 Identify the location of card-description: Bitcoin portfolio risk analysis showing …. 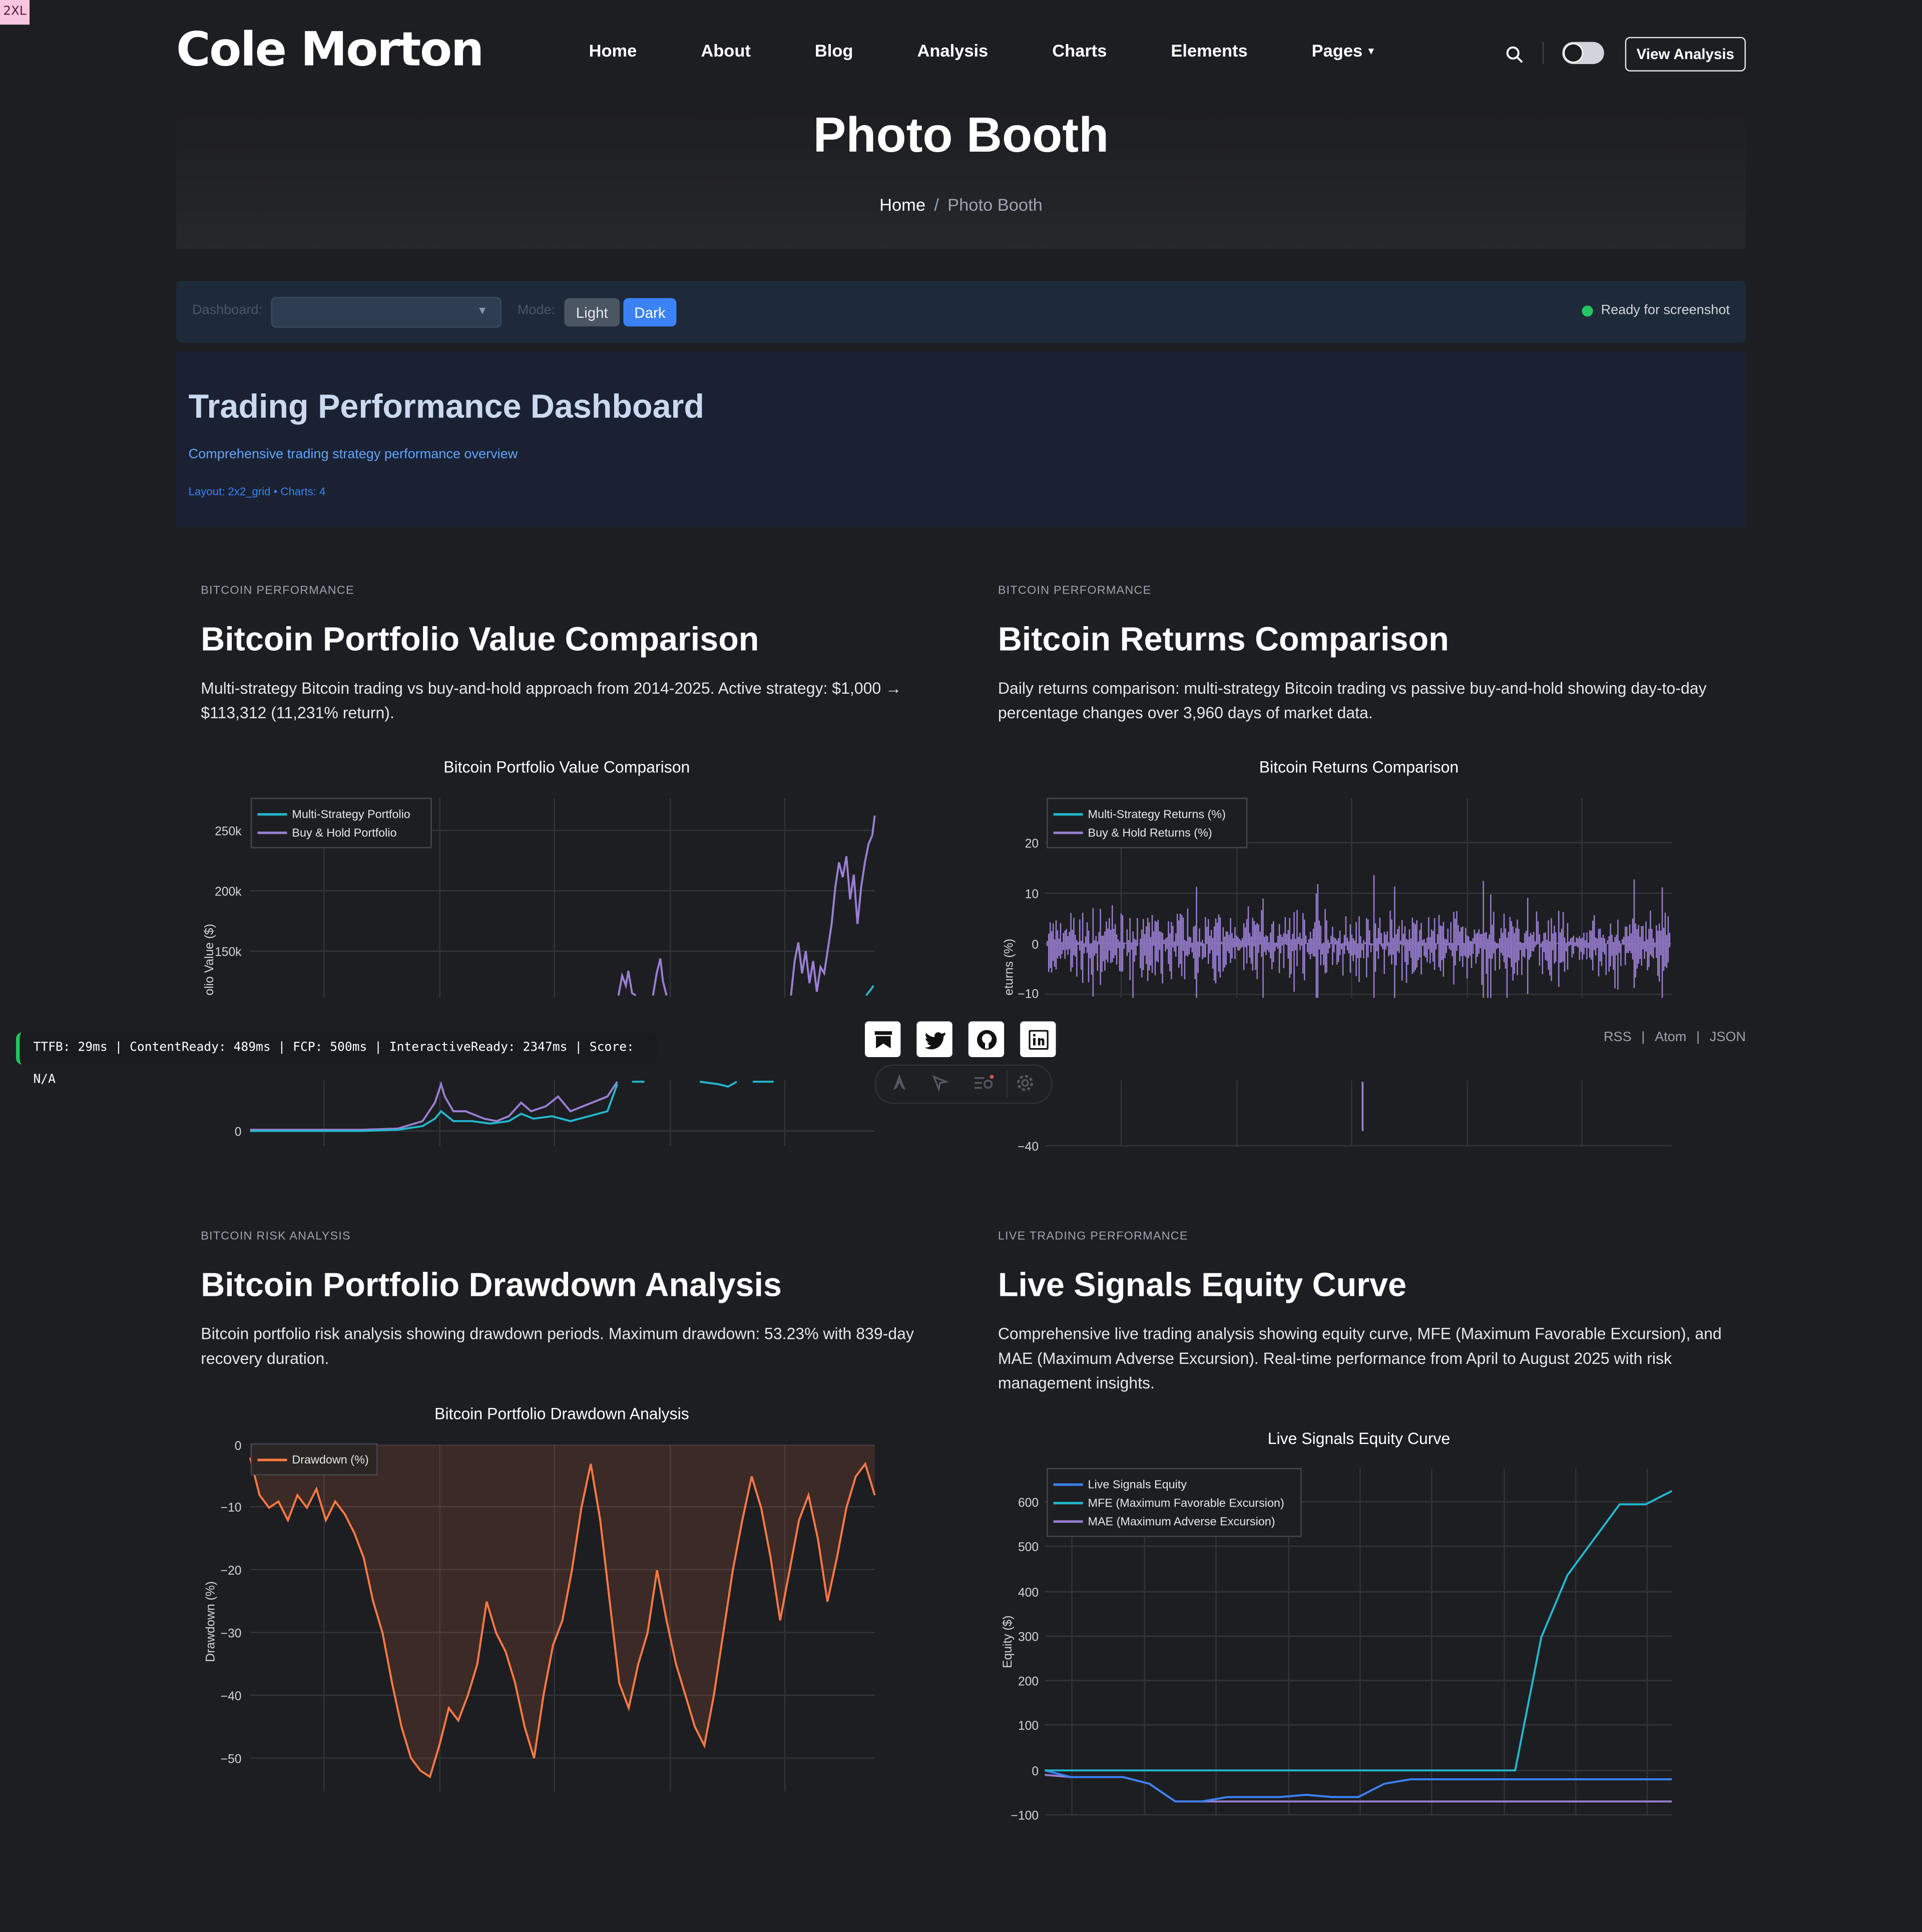
(557, 1346).